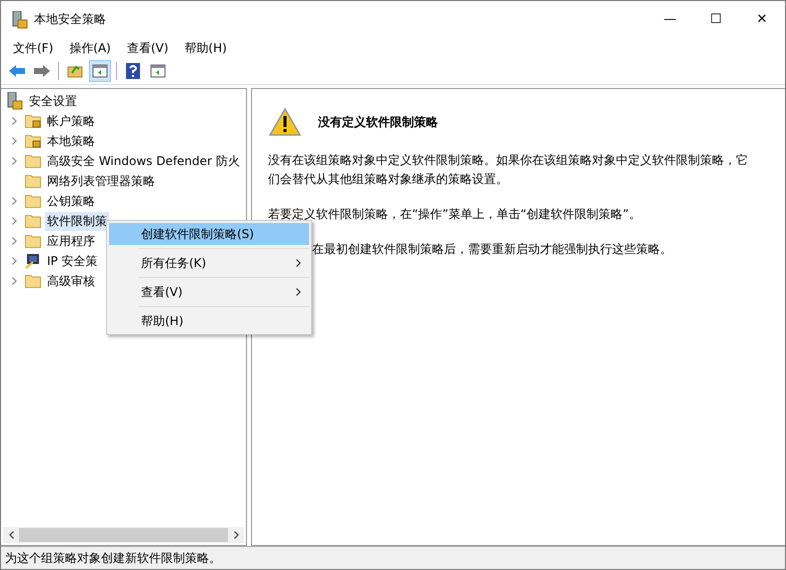 Image resolution: width=786 pixels, height=570 pixels. I want to click on tree-item: IP 安全策, so click(72, 261).